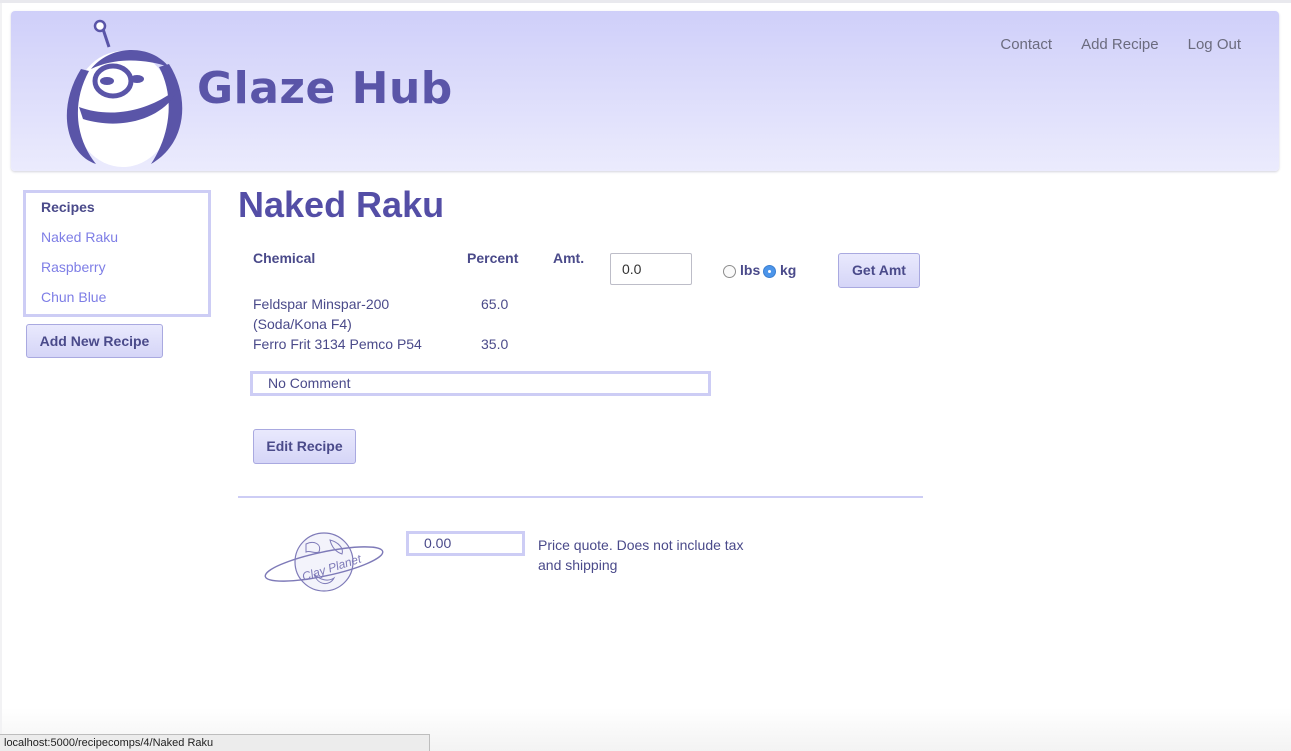 The height and width of the screenshot is (751, 1291). What do you see at coordinates (879, 270) in the screenshot?
I see `get-amt-button: Get Amt` at bounding box center [879, 270].